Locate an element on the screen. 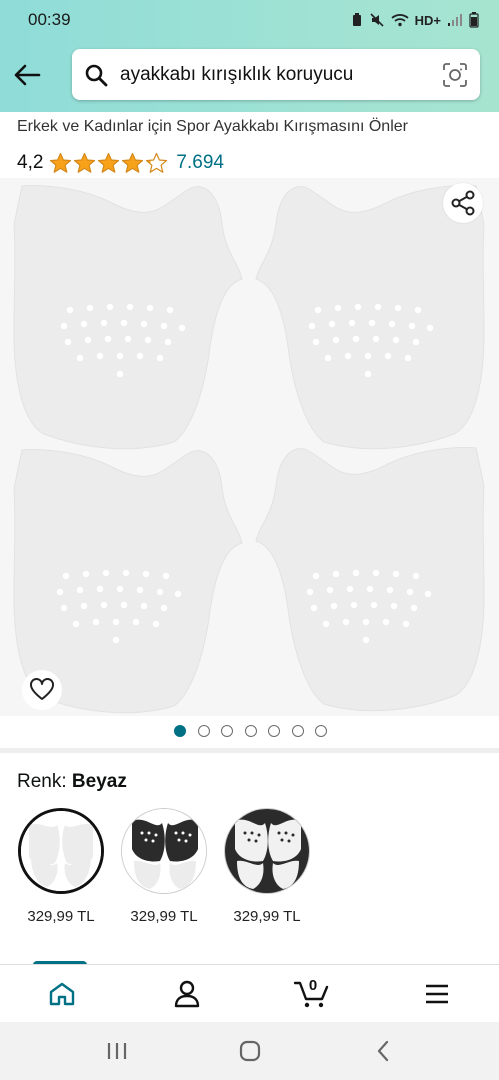 The width and height of the screenshot is (499, 1080). search-header: ayakkabı kırışıklık koruyucu is located at coordinates (249, 76).